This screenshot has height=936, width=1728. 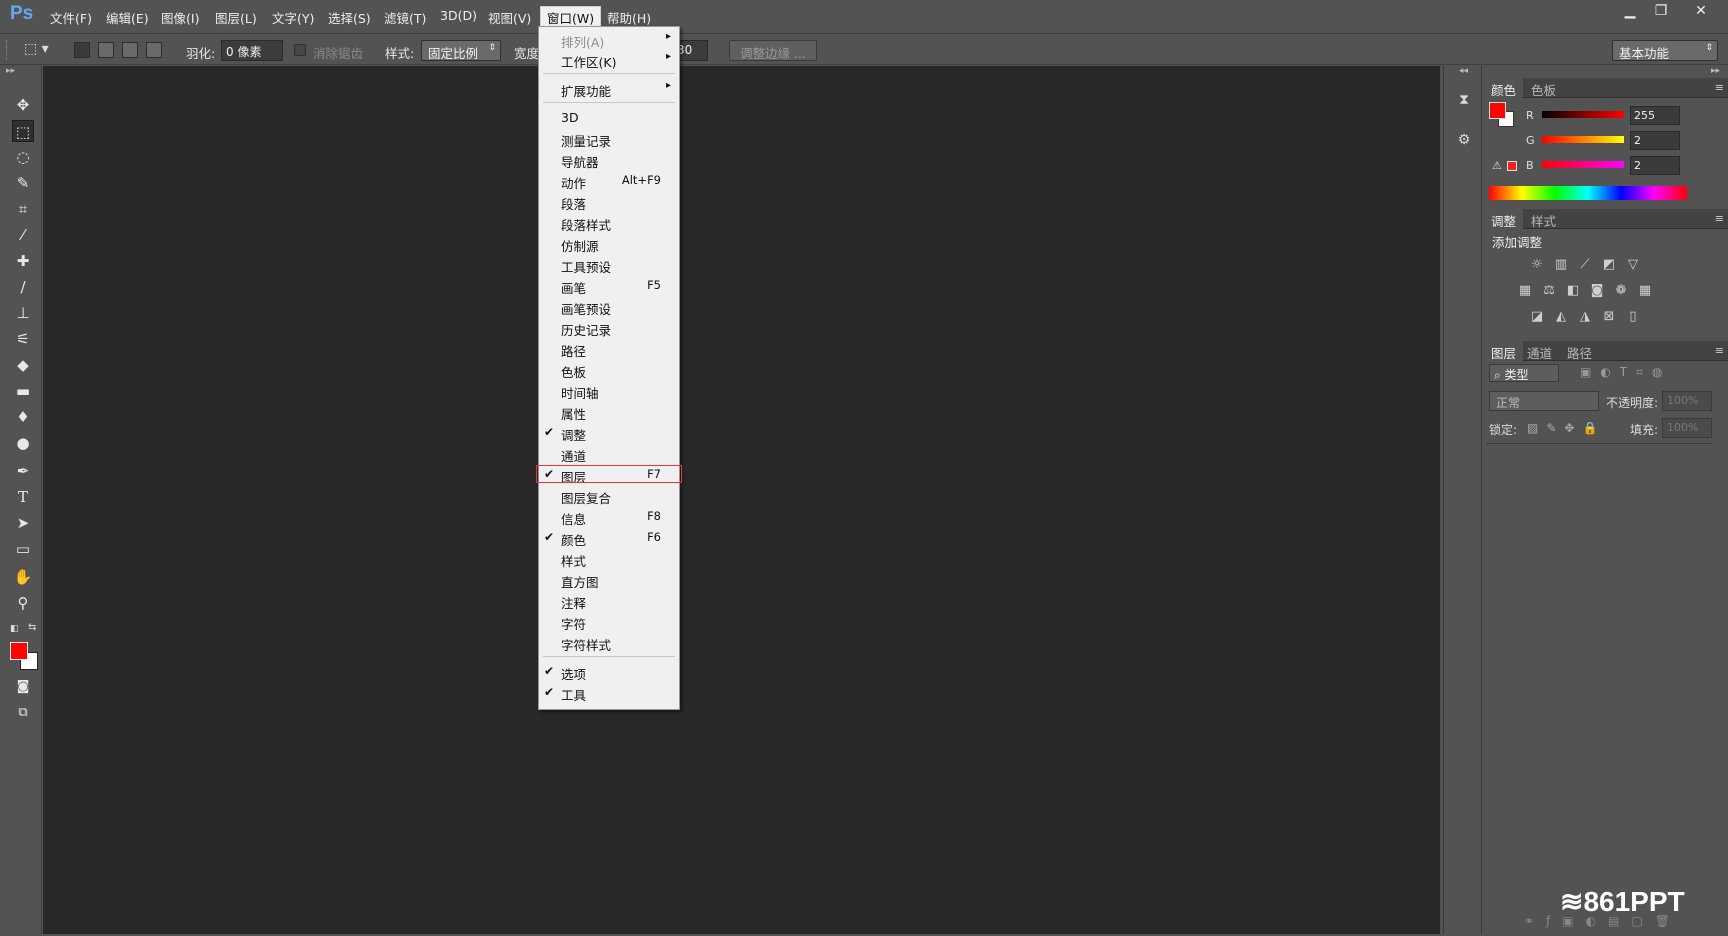 What do you see at coordinates (609, 139) in the screenshot?
I see `window-menu-item: 测量记录` at bounding box center [609, 139].